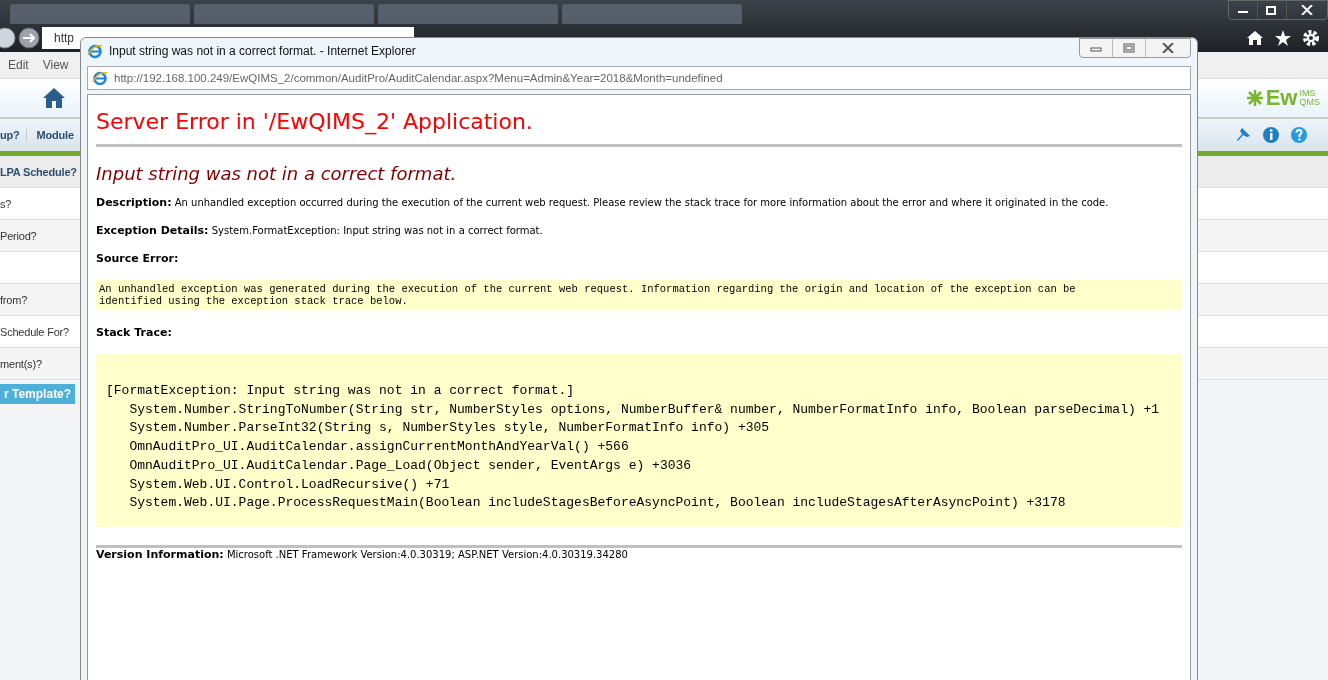 The height and width of the screenshot is (680, 1328). What do you see at coordinates (315, 121) in the screenshot?
I see `error-heading: Server Error in '/EwQIMS_2' Application.` at bounding box center [315, 121].